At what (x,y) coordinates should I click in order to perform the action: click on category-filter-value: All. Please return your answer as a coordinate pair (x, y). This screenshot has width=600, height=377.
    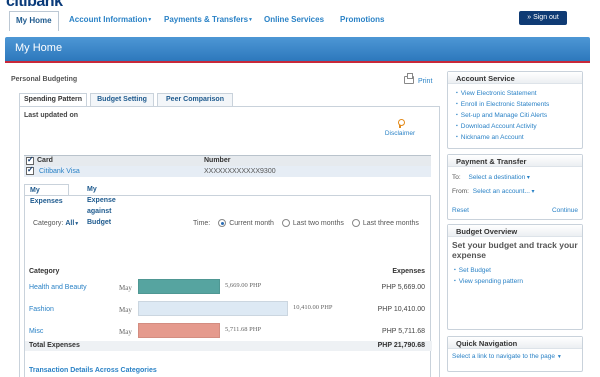
    Looking at the image, I should click on (69, 223).